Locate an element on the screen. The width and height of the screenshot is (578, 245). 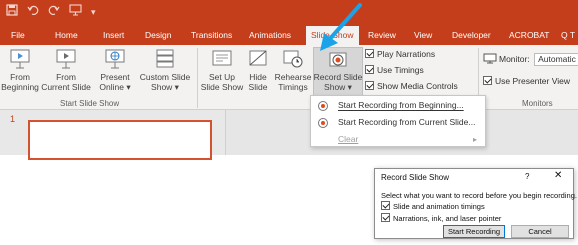
tab-transitions: Transitions is located at coordinates (211, 35).